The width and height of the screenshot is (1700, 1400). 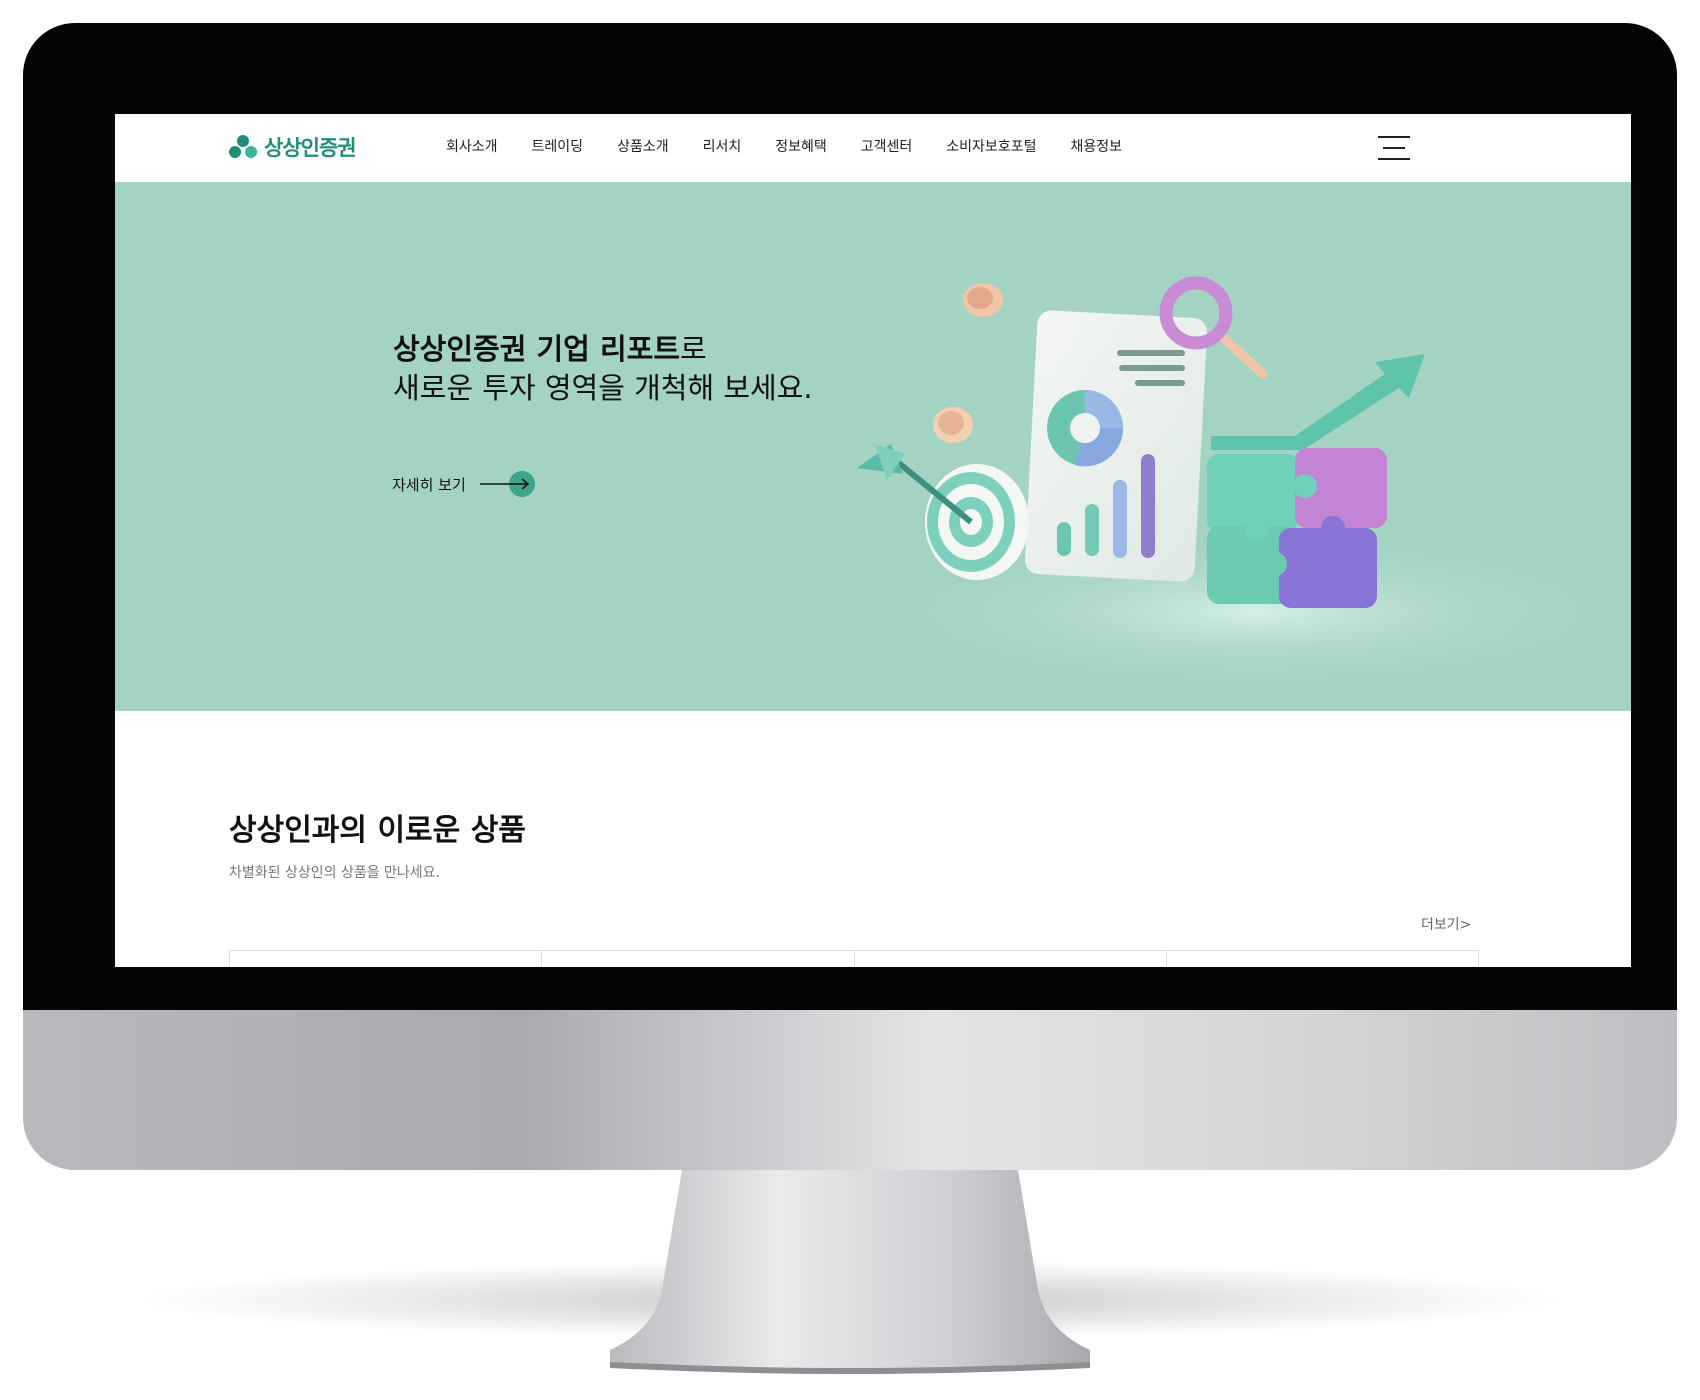 What do you see at coordinates (1096, 146) in the screenshot?
I see `nav-item-careers: 채용정보` at bounding box center [1096, 146].